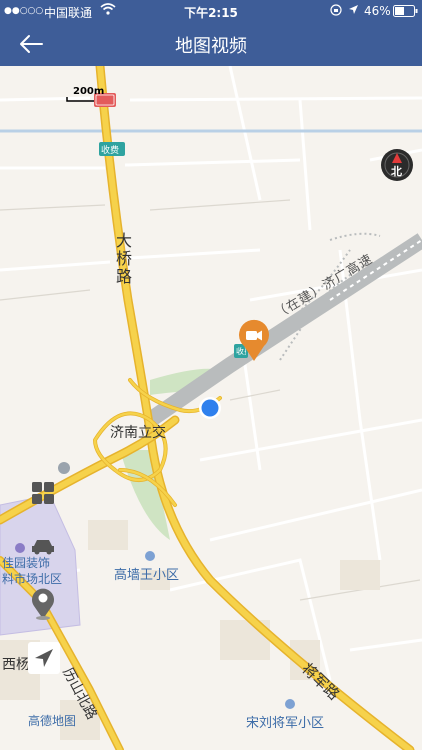 The image size is (422, 750). Describe the element at coordinates (211, 11) in the screenshot. I see `status-bar: ●●○○○ 中国联通 下午2:15 46%` at that location.